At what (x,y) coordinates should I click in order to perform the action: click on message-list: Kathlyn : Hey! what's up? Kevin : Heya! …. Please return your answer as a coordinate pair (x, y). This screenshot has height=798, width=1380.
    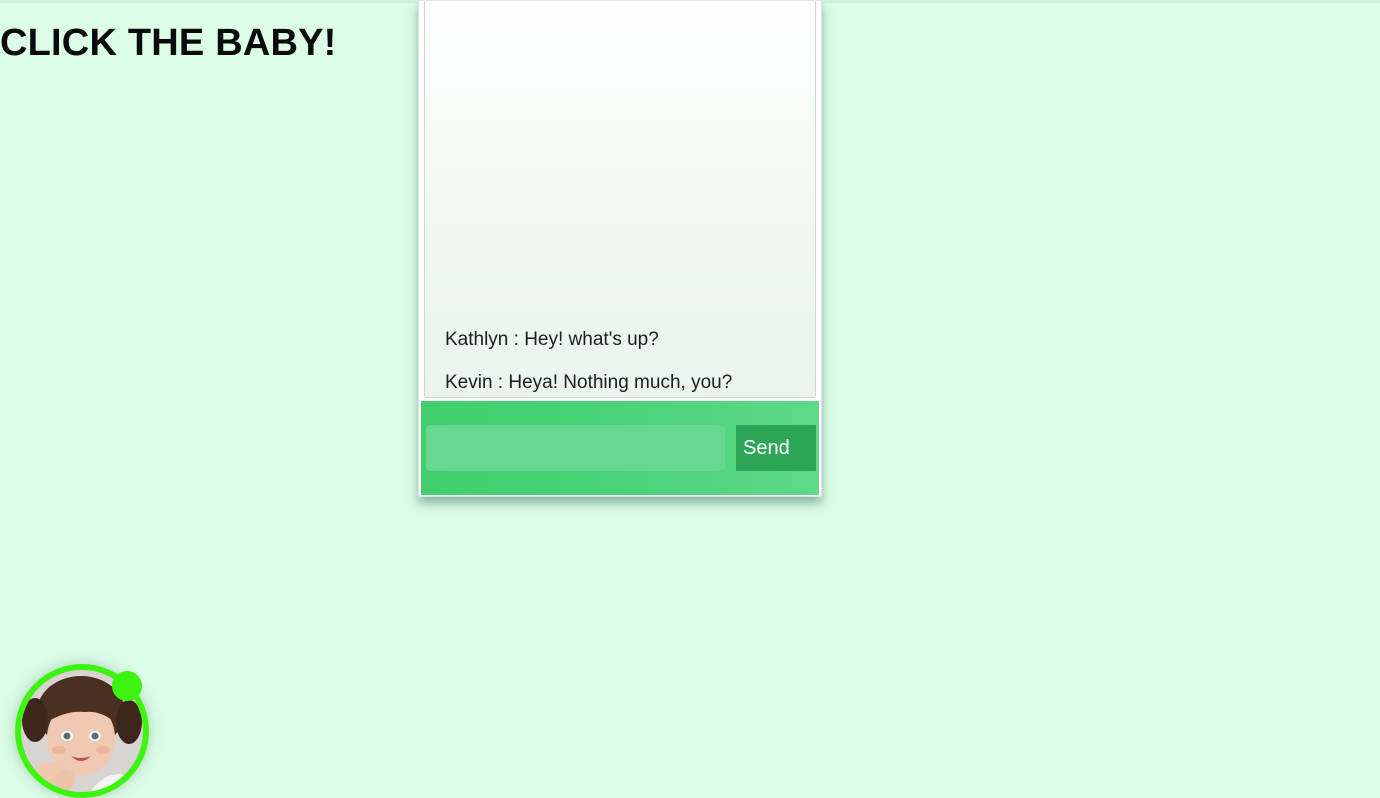
    Looking at the image, I should click on (620, 199).